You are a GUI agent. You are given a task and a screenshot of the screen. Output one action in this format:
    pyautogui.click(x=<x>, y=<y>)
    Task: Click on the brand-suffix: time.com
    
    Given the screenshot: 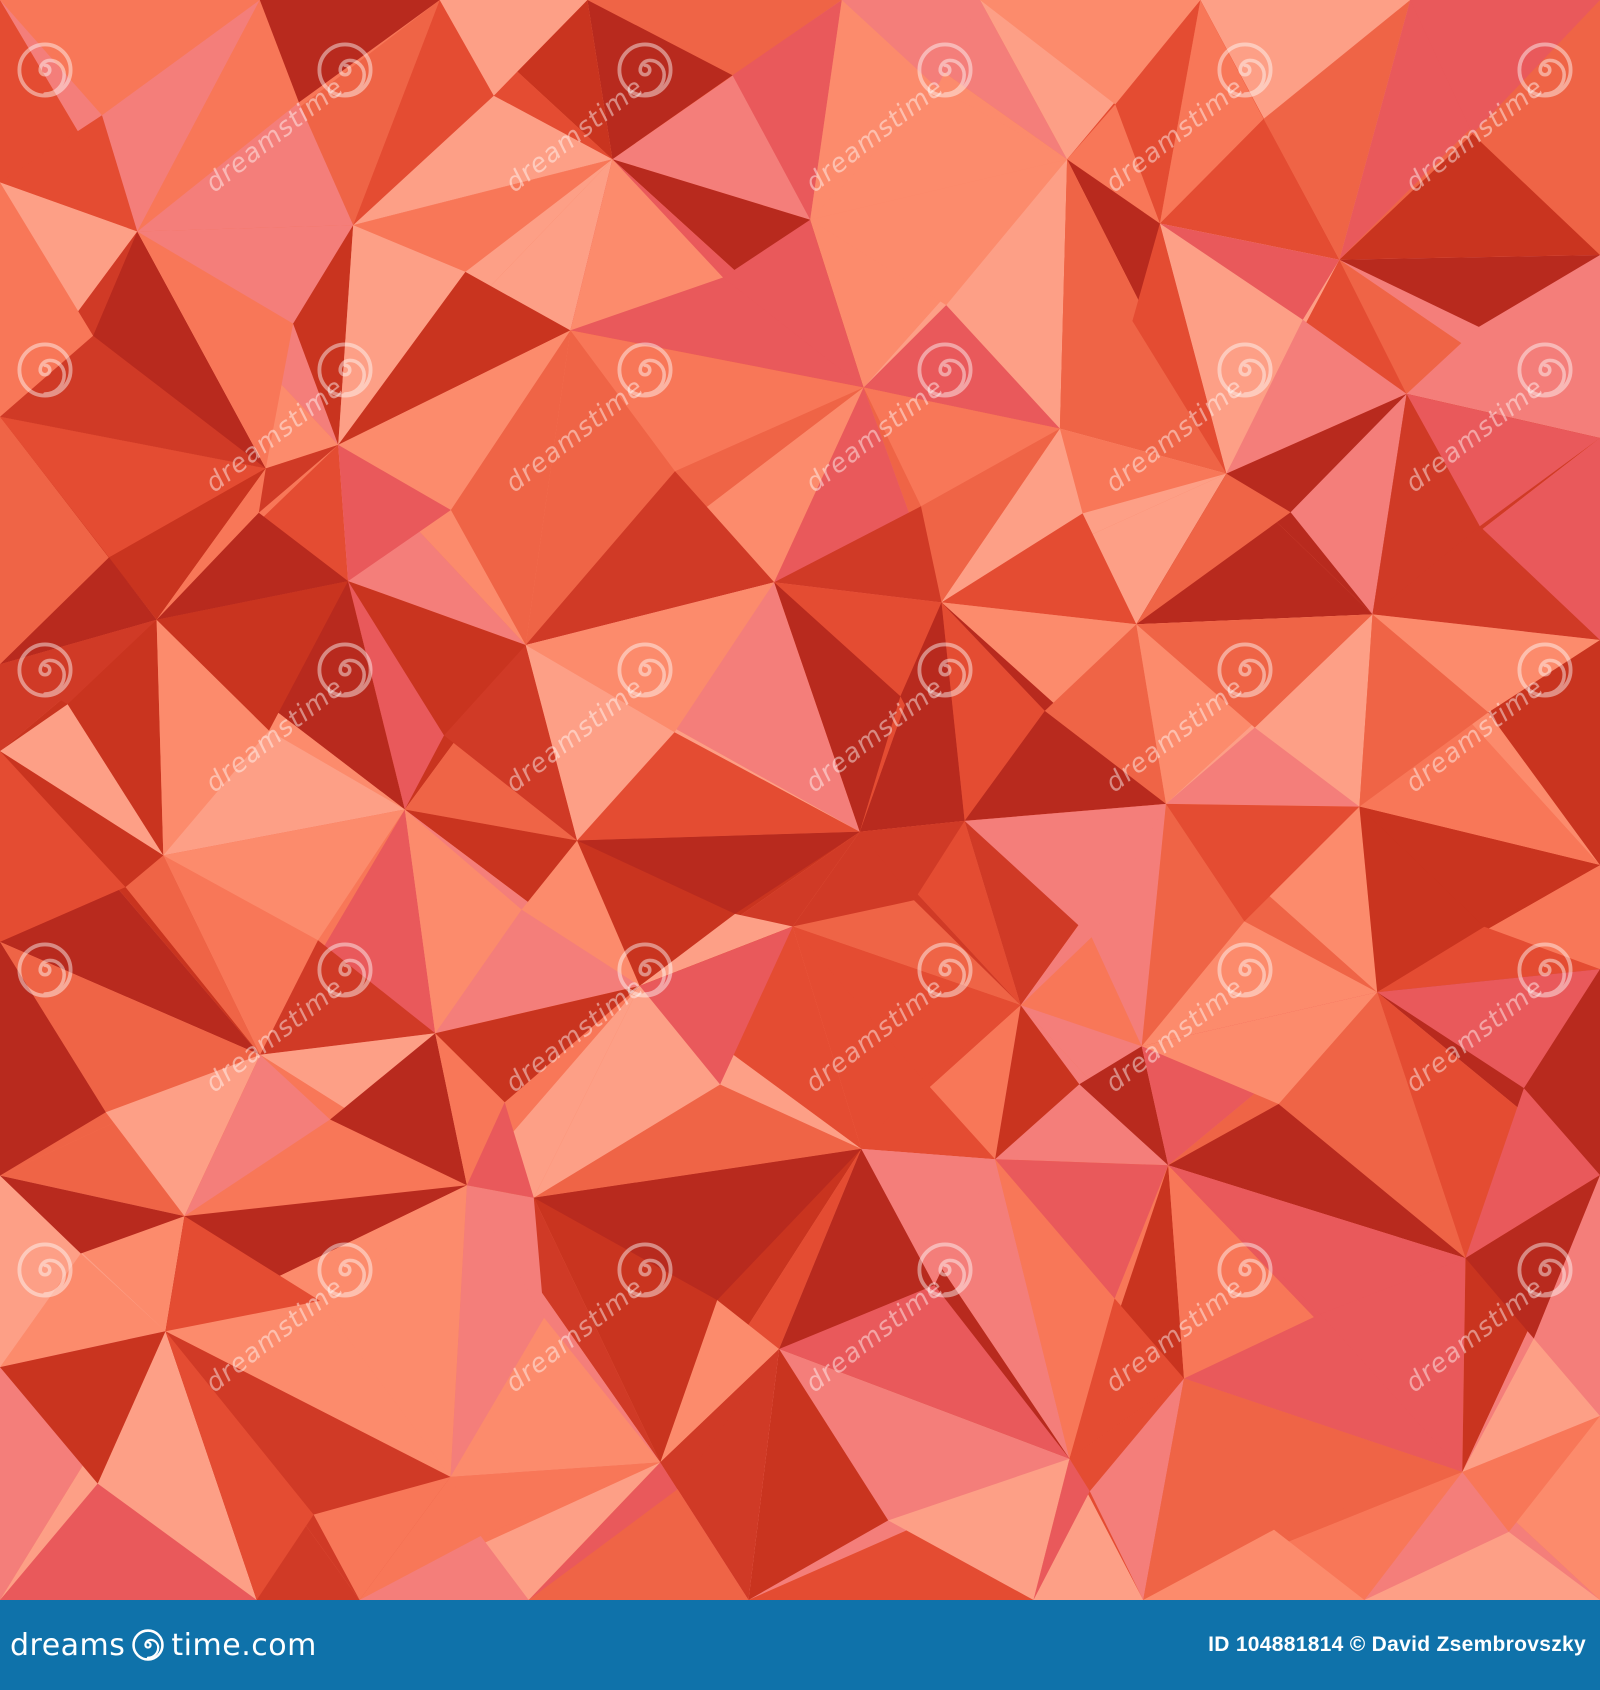 What is the action you would take?
    pyautogui.click(x=244, y=1645)
    